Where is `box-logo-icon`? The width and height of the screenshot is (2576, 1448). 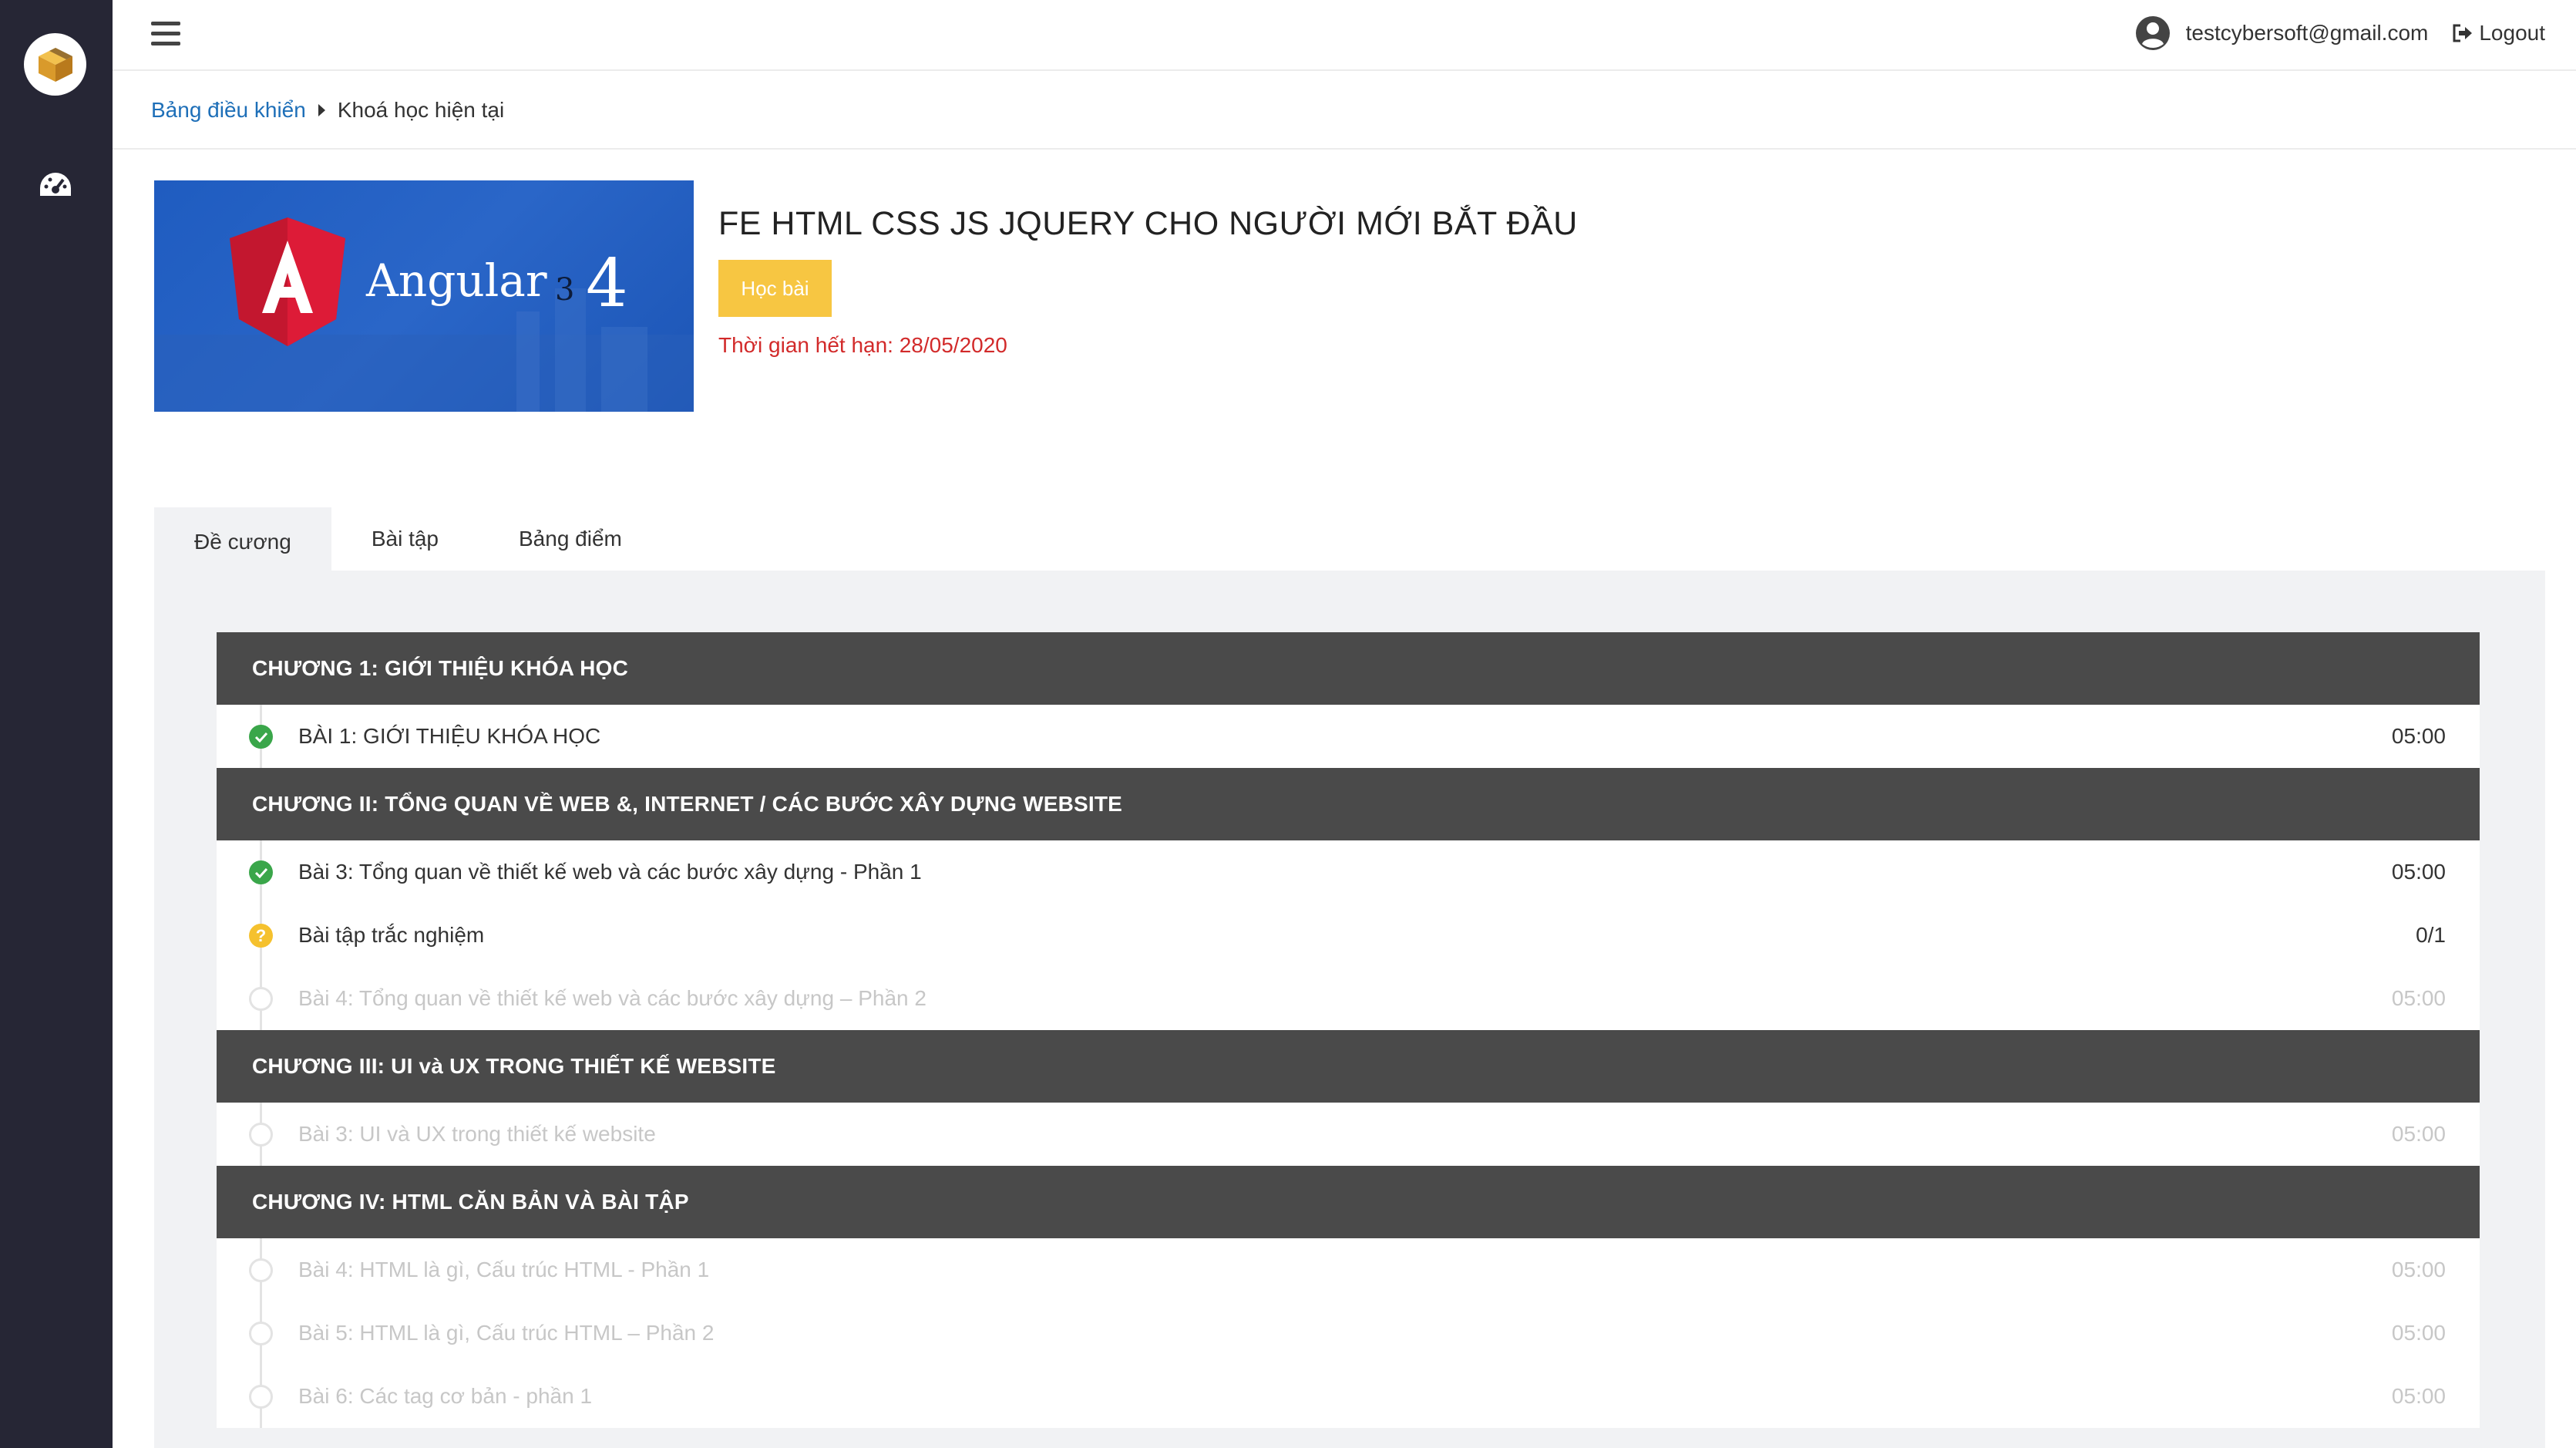 box-logo-icon is located at coordinates (55, 64).